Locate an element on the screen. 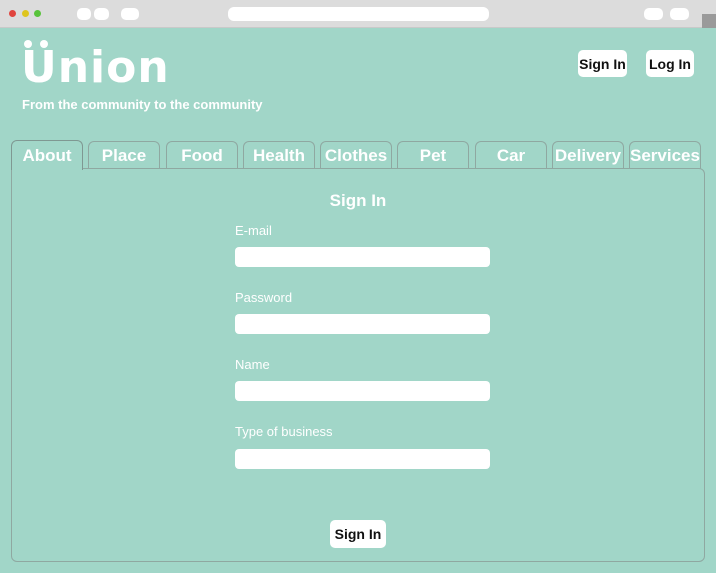 The width and height of the screenshot is (716, 573). tab-place: Place is located at coordinates (124, 155).